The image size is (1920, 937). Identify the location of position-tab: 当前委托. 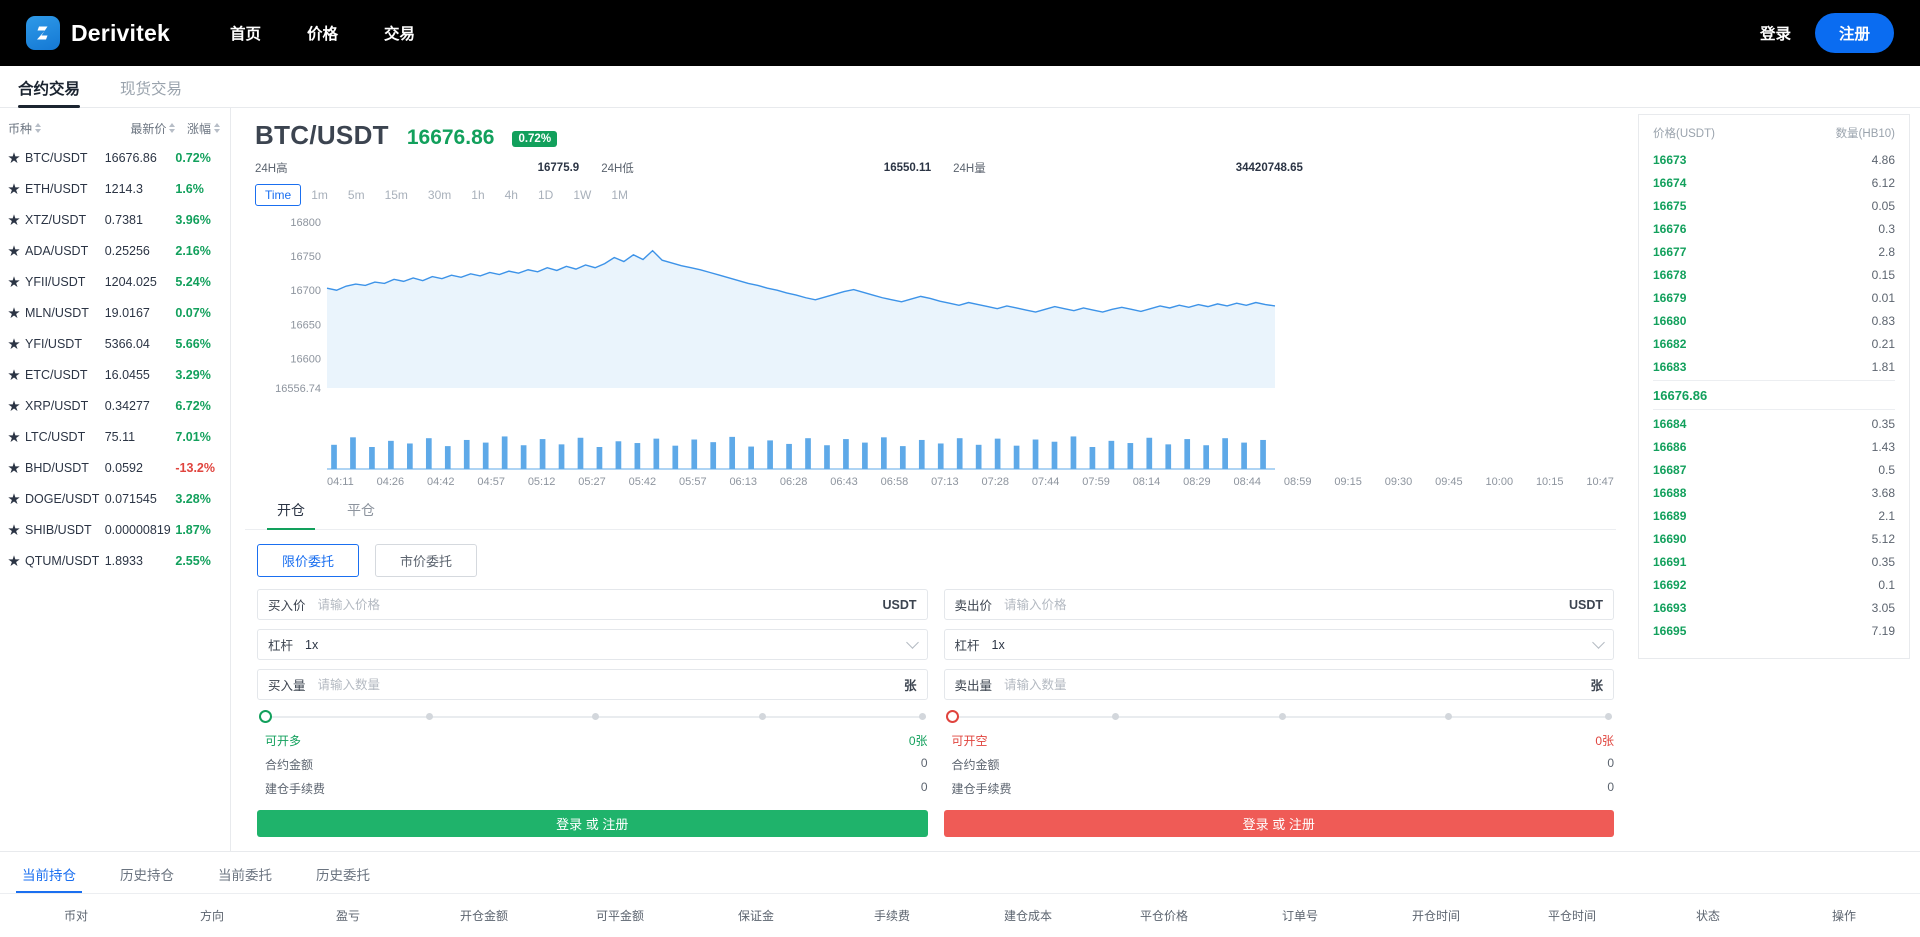
(245, 878).